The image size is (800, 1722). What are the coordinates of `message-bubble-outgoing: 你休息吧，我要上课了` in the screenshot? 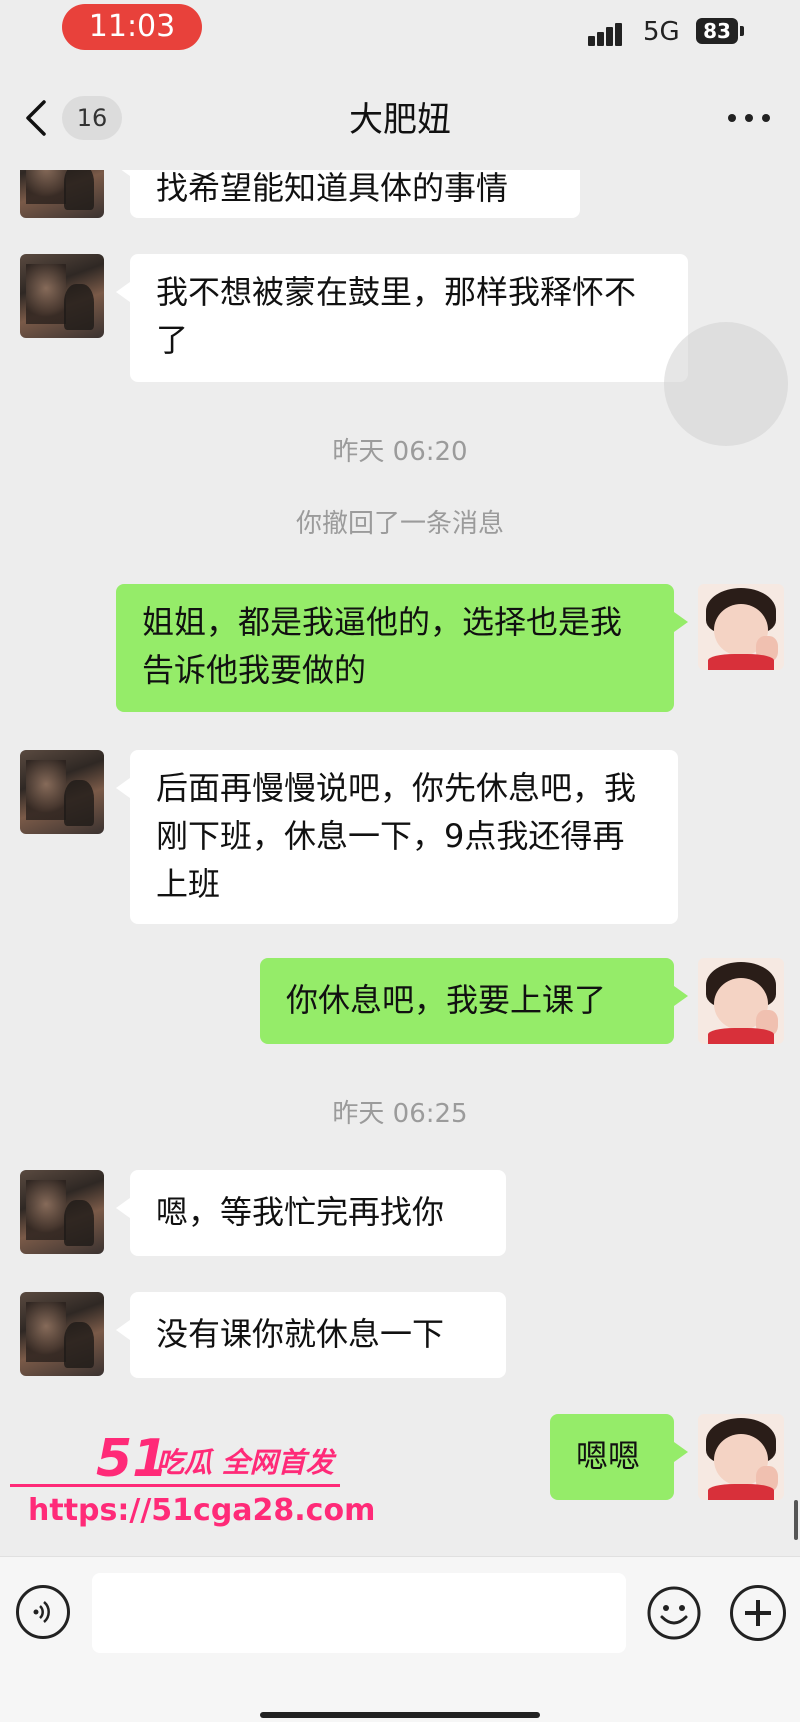 It's located at (474, 1001).